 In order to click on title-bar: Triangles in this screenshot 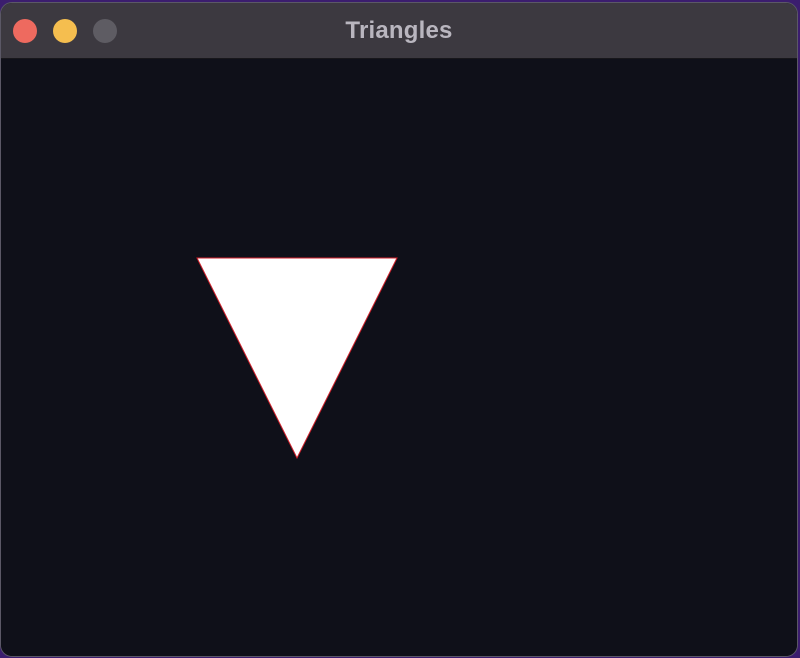, I will do `click(399, 31)`.